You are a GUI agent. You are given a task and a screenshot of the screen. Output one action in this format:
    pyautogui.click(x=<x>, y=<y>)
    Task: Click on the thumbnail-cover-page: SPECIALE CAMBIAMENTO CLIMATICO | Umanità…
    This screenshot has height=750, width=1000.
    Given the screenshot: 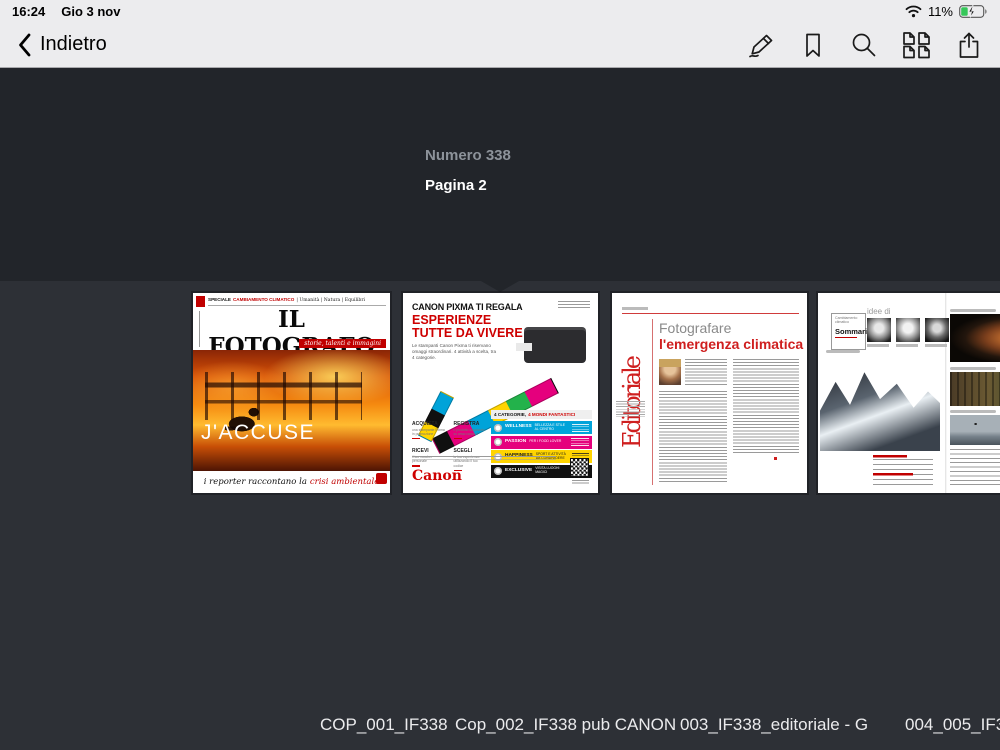 What is the action you would take?
    pyautogui.click(x=291, y=393)
    